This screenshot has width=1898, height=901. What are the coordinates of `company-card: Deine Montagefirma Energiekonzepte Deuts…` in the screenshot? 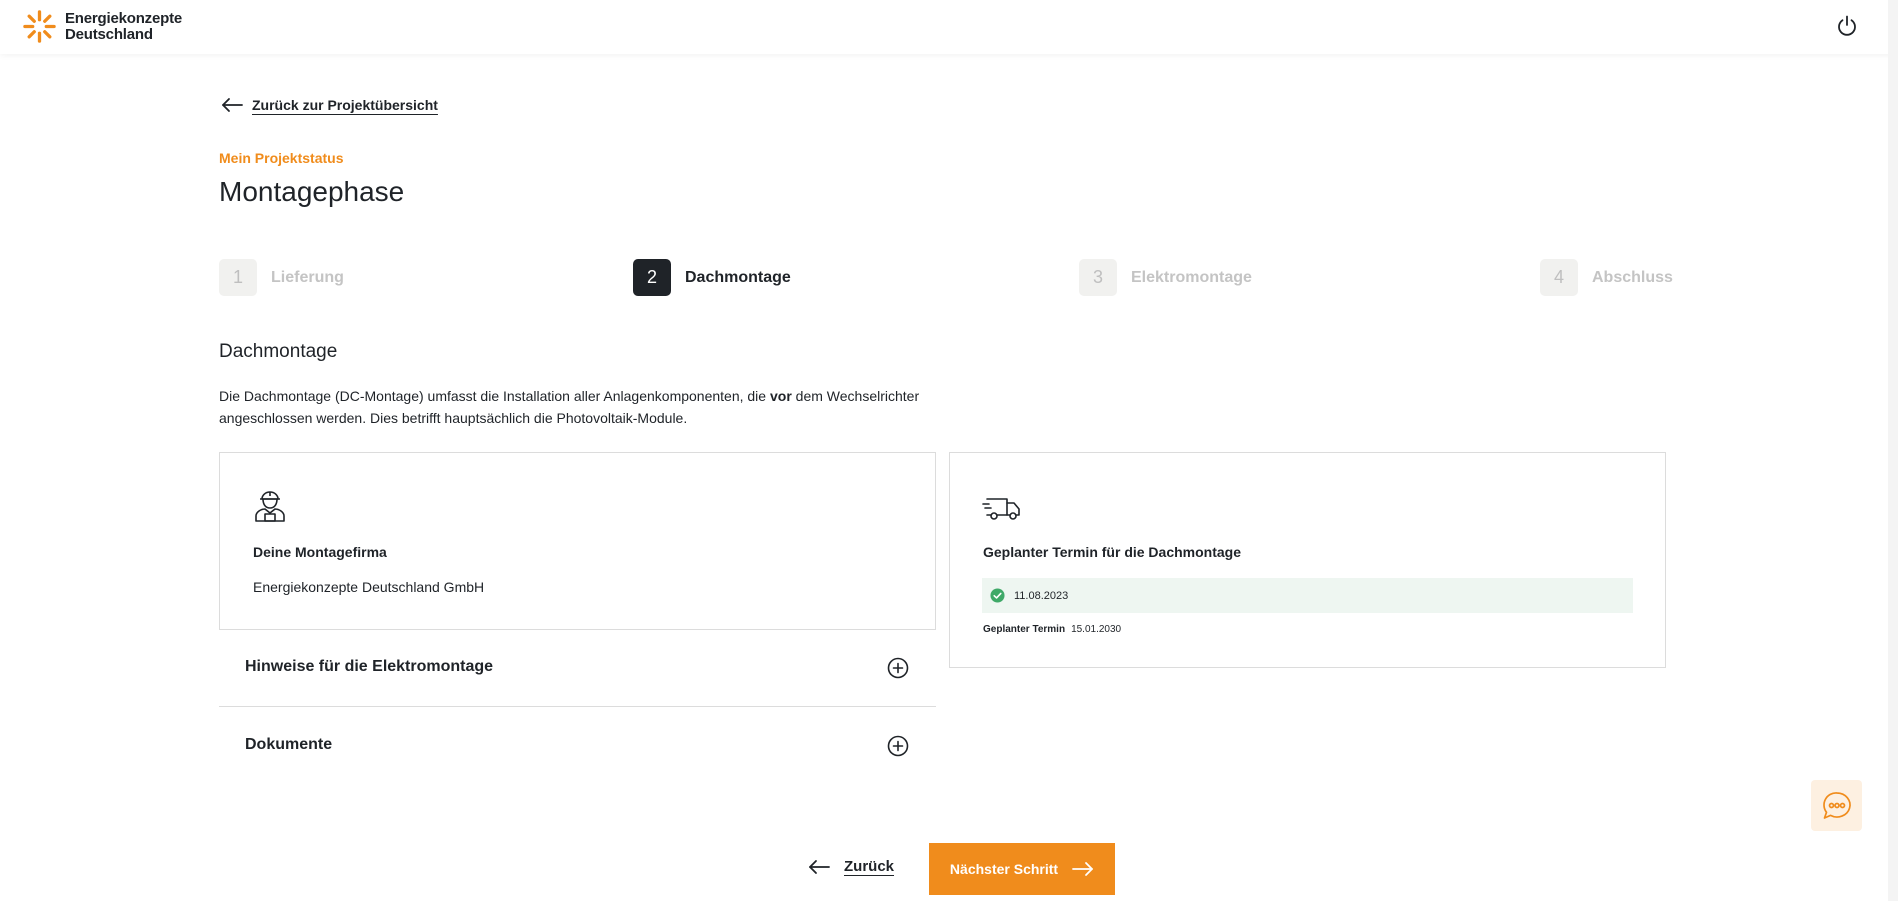 It's located at (577, 541).